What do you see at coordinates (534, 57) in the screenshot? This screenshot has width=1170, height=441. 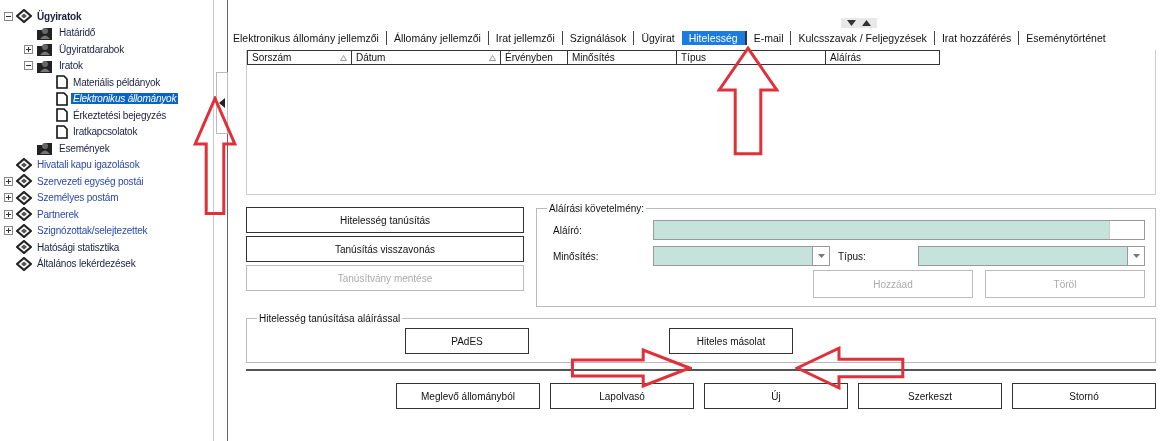 I see `column-header: Érvényben` at bounding box center [534, 57].